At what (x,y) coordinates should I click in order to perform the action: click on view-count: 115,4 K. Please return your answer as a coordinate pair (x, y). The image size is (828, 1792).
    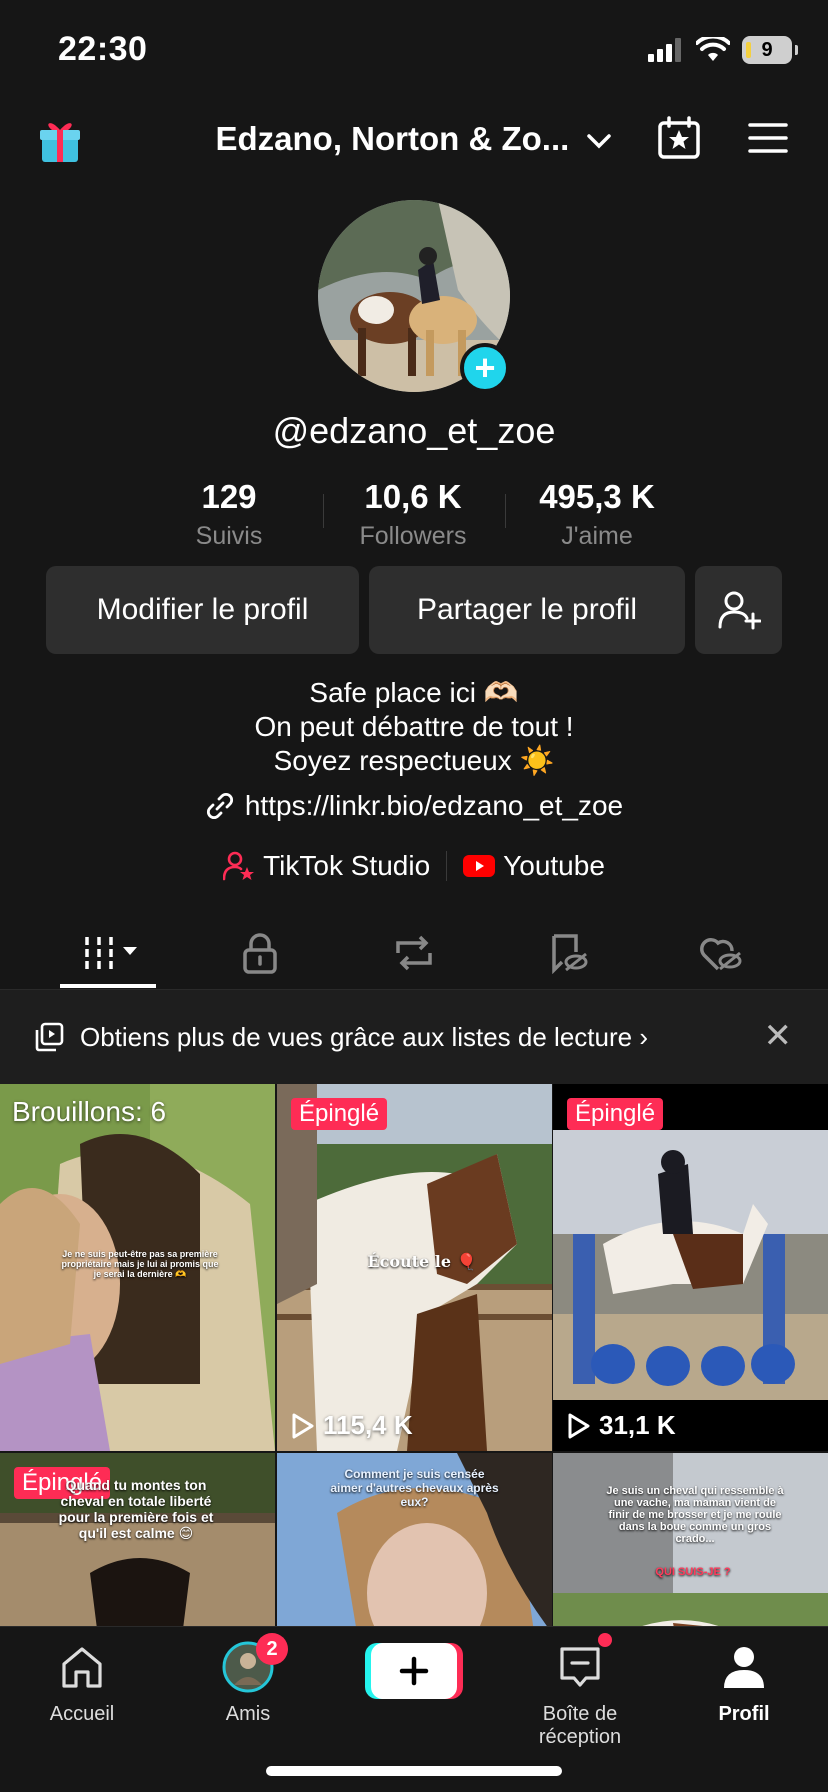
    Looking at the image, I should click on (352, 1425).